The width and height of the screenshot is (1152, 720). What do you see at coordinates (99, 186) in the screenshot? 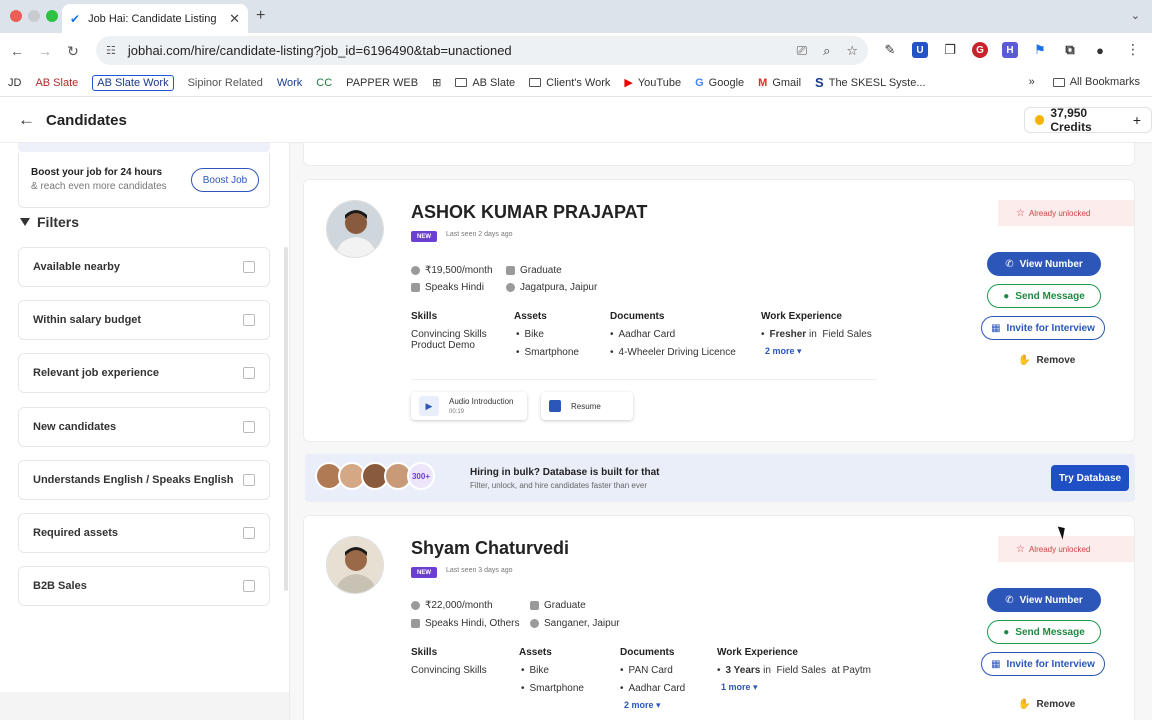
I see `boost-subtitle: & reach even more candidates` at bounding box center [99, 186].